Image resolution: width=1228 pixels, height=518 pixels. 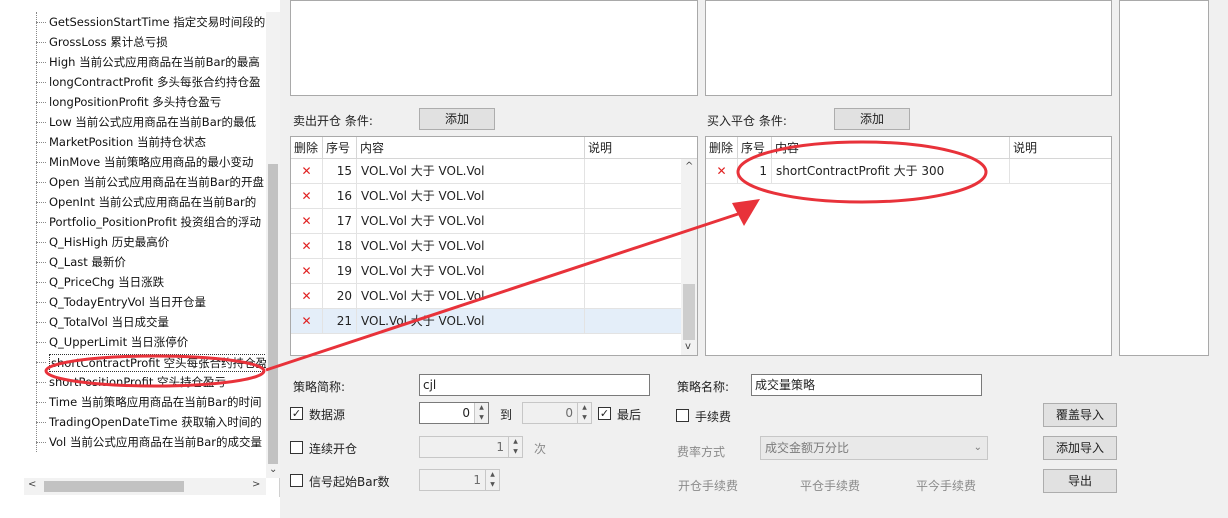 I want to click on annotation-ellipse-grid, so click(x=862, y=172).